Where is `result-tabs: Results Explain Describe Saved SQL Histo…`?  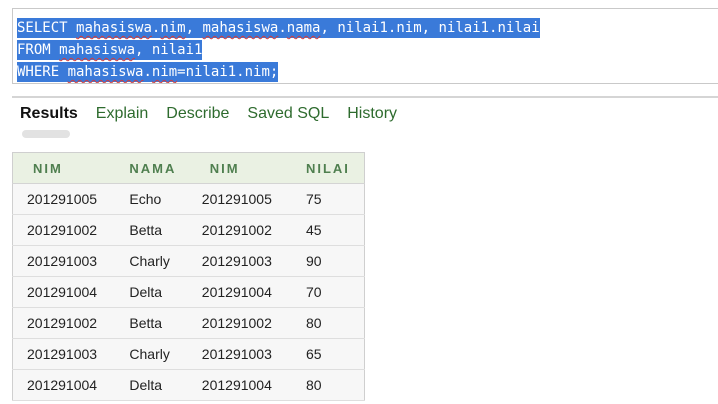
result-tabs: Results Explain Describe Saved SQL Histo… is located at coordinates (217, 115).